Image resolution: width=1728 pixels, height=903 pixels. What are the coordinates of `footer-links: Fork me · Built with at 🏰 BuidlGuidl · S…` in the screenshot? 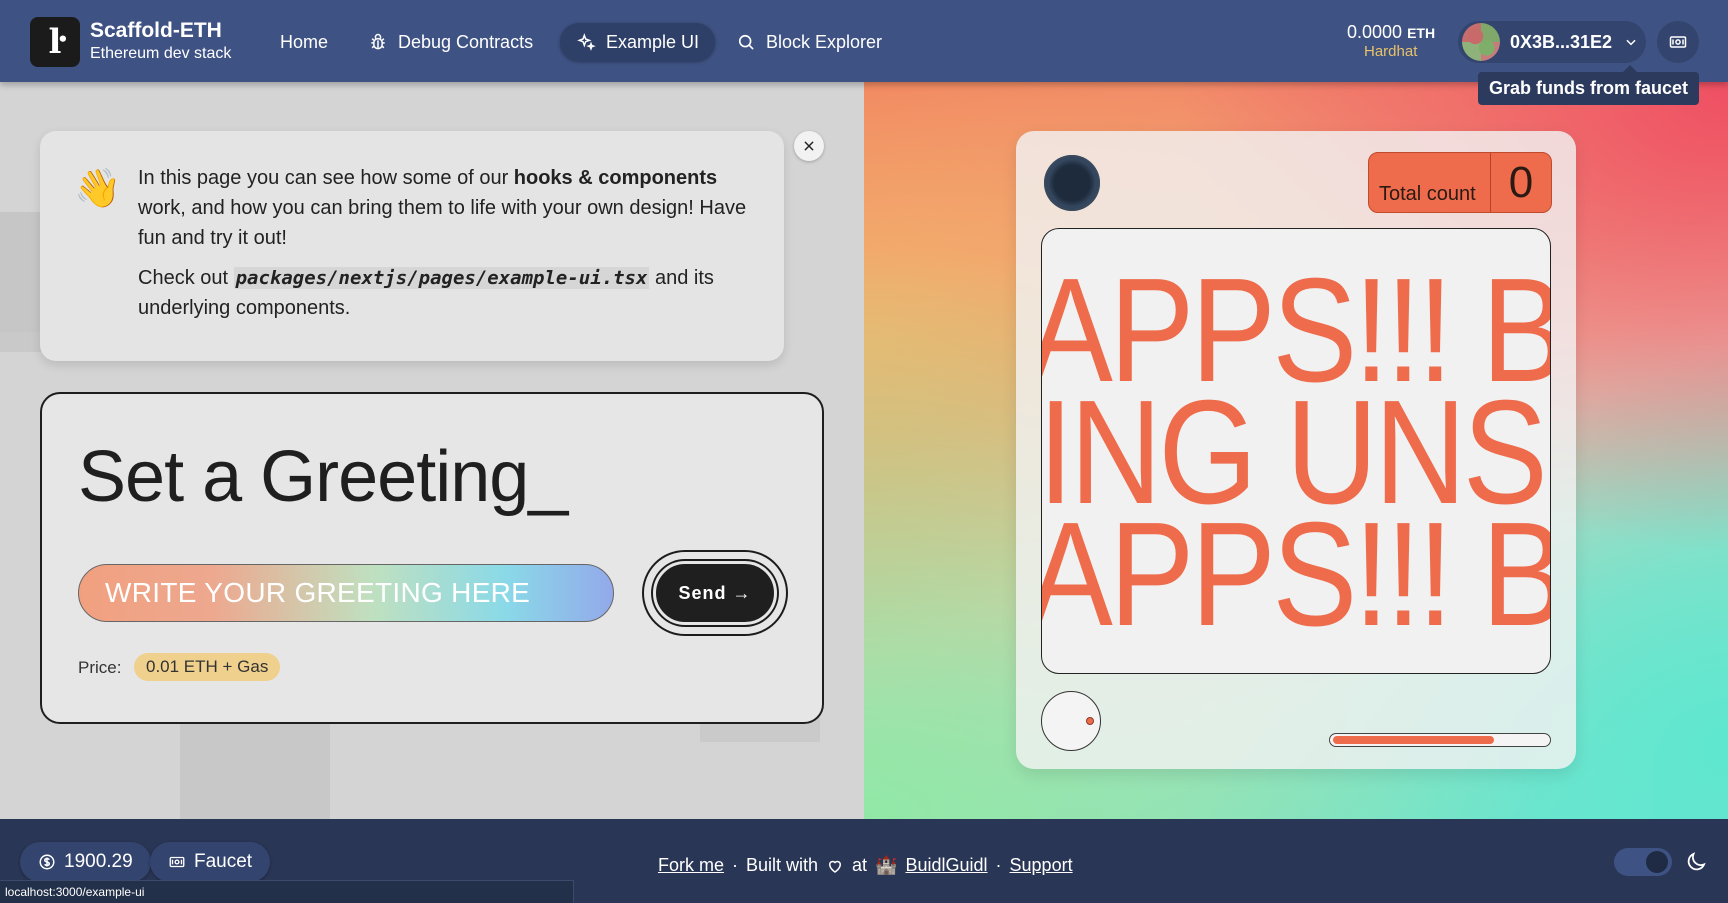 It's located at (865, 865).